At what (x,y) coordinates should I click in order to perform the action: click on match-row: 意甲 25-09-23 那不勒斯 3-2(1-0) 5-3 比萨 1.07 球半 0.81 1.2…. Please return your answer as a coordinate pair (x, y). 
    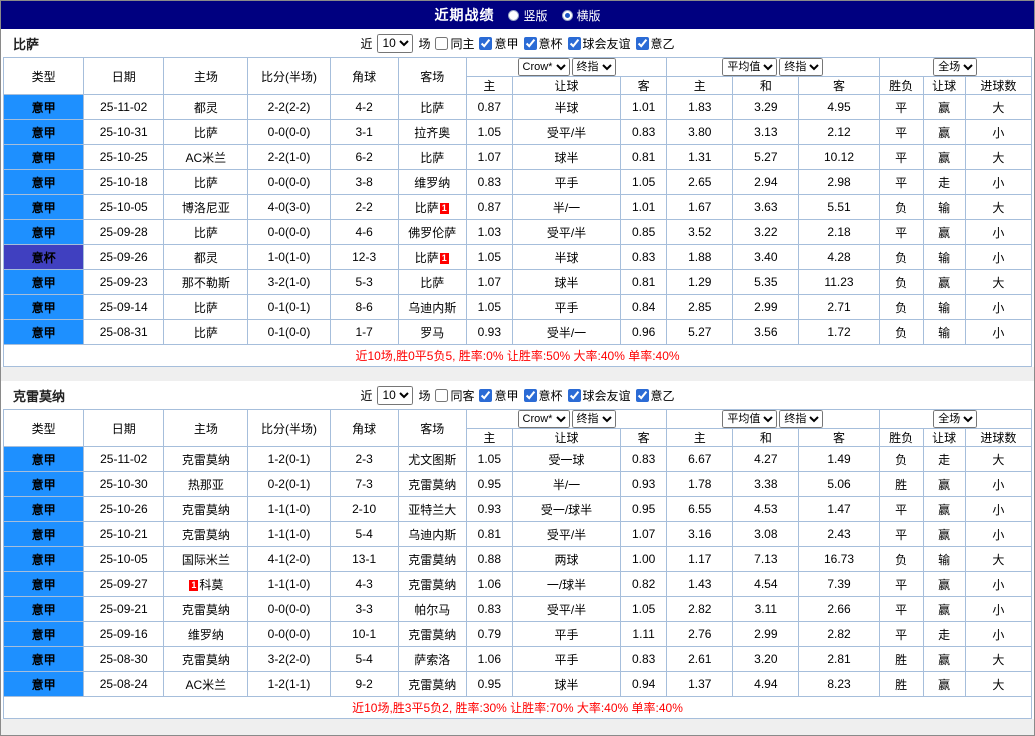
    Looking at the image, I should click on (517, 282).